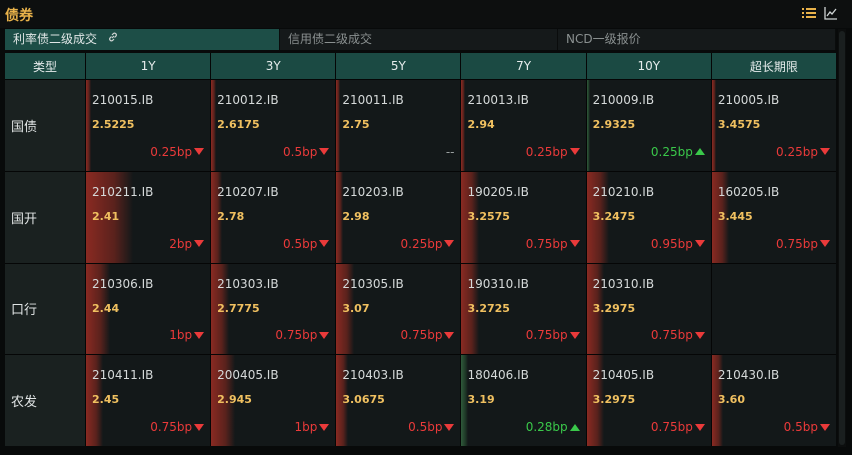 The width and height of the screenshot is (852, 455). Describe the element at coordinates (398, 125) in the screenshot. I see `bond-cell: 210011.IB 2.75 --` at that location.